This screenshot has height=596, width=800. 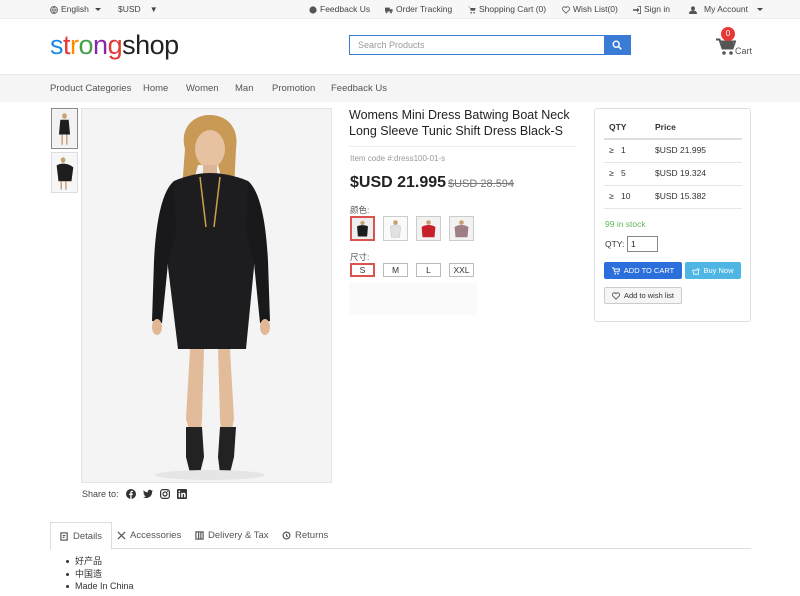 I want to click on facebook-icon, so click(x=130, y=494).